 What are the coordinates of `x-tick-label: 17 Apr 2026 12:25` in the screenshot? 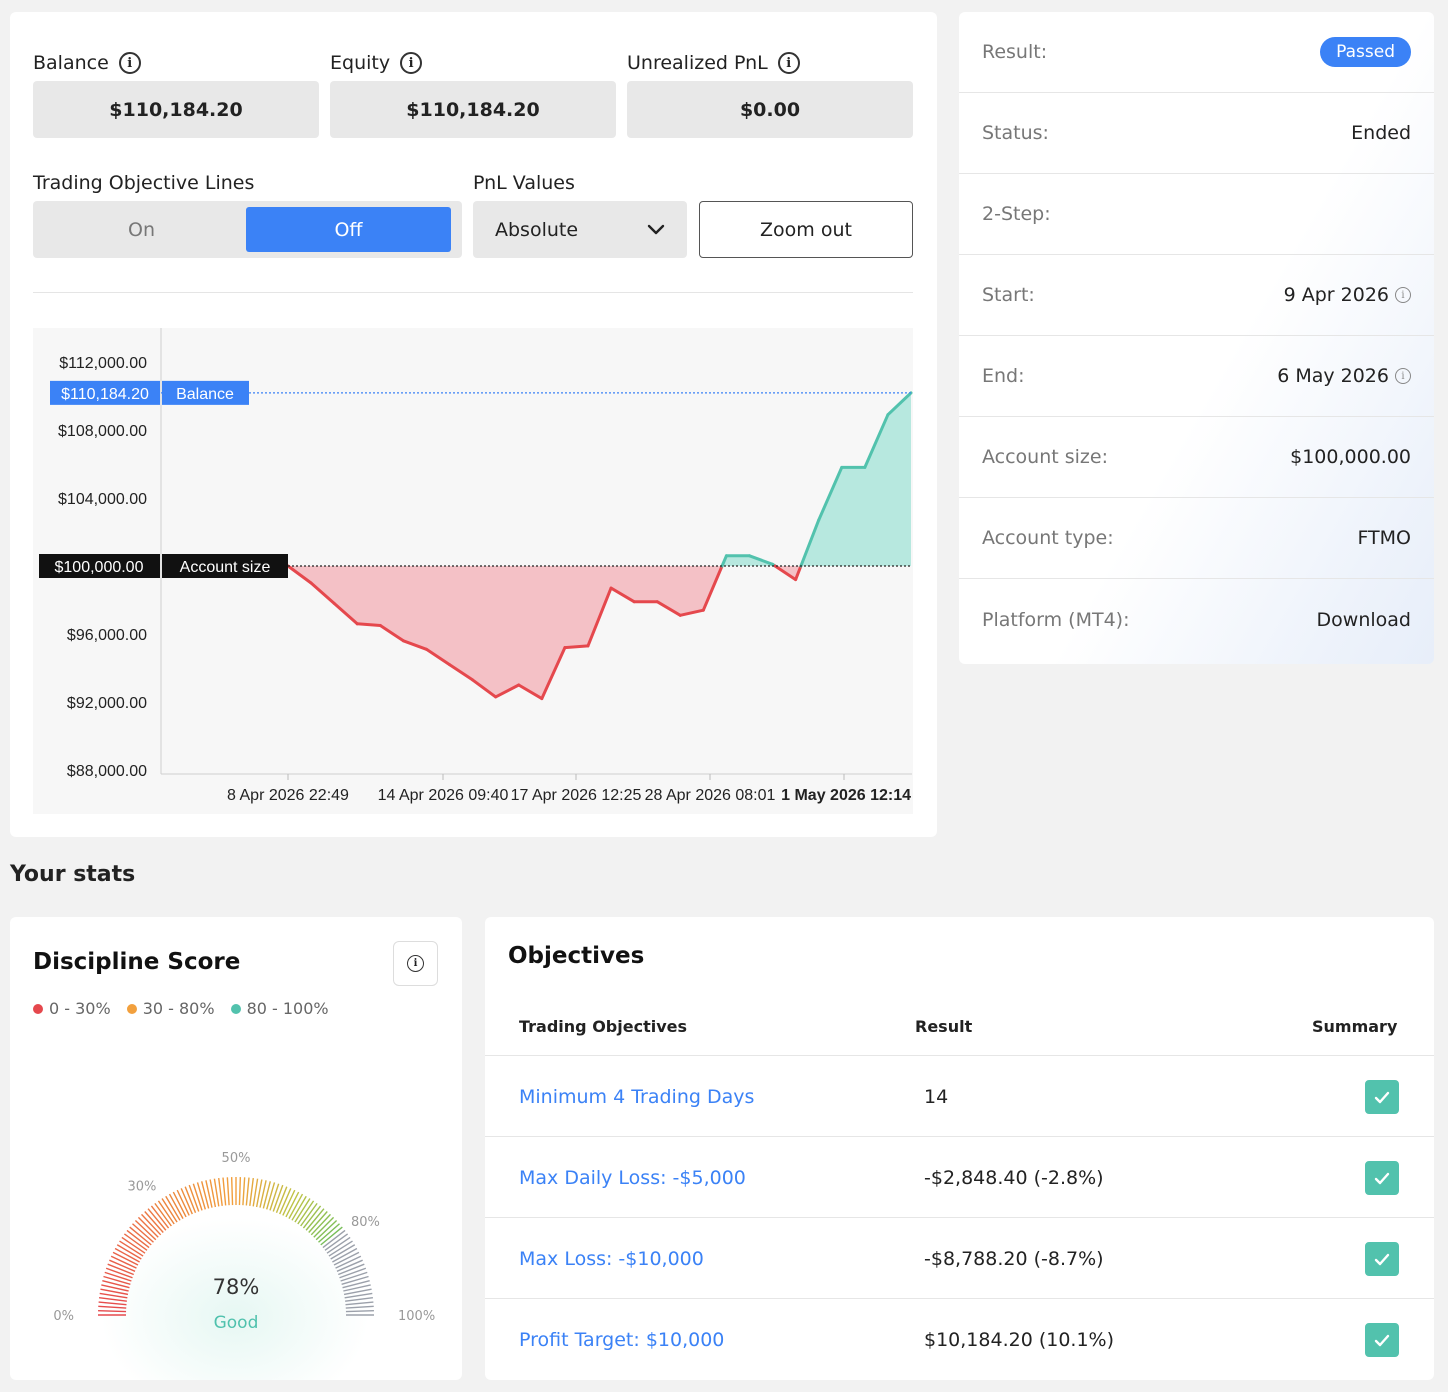 It's located at (576, 795).